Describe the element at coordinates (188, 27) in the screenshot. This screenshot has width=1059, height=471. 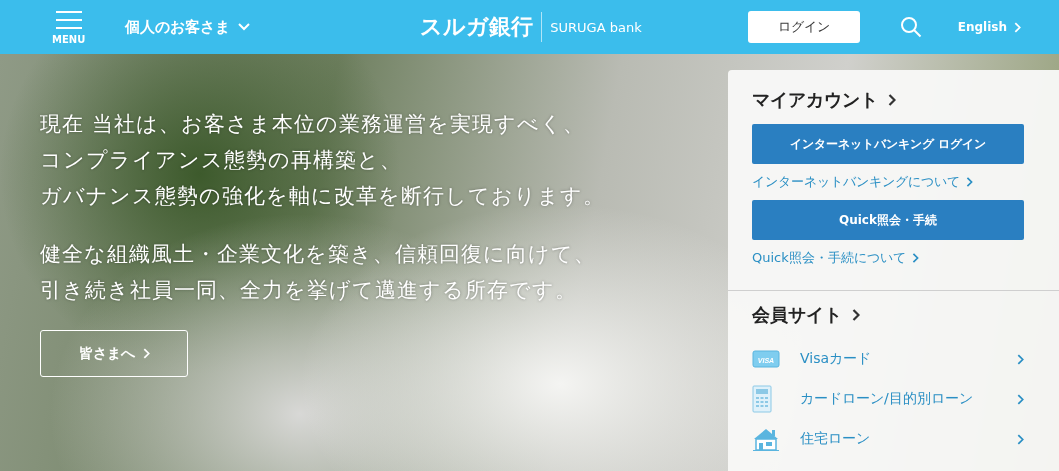
I see `segment-dropdown: 個人のお客さま` at that location.